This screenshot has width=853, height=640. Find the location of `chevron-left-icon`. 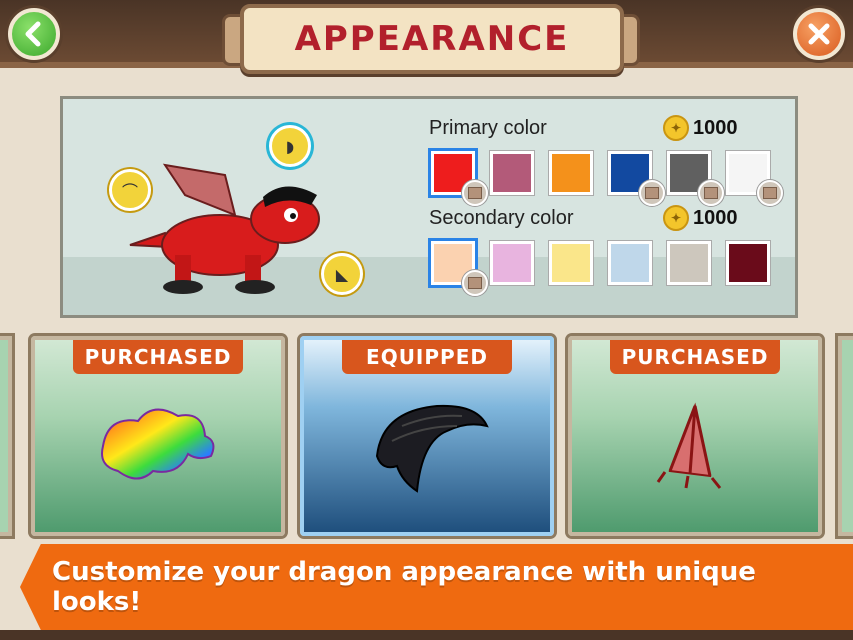

chevron-left-icon is located at coordinates (33, 34).